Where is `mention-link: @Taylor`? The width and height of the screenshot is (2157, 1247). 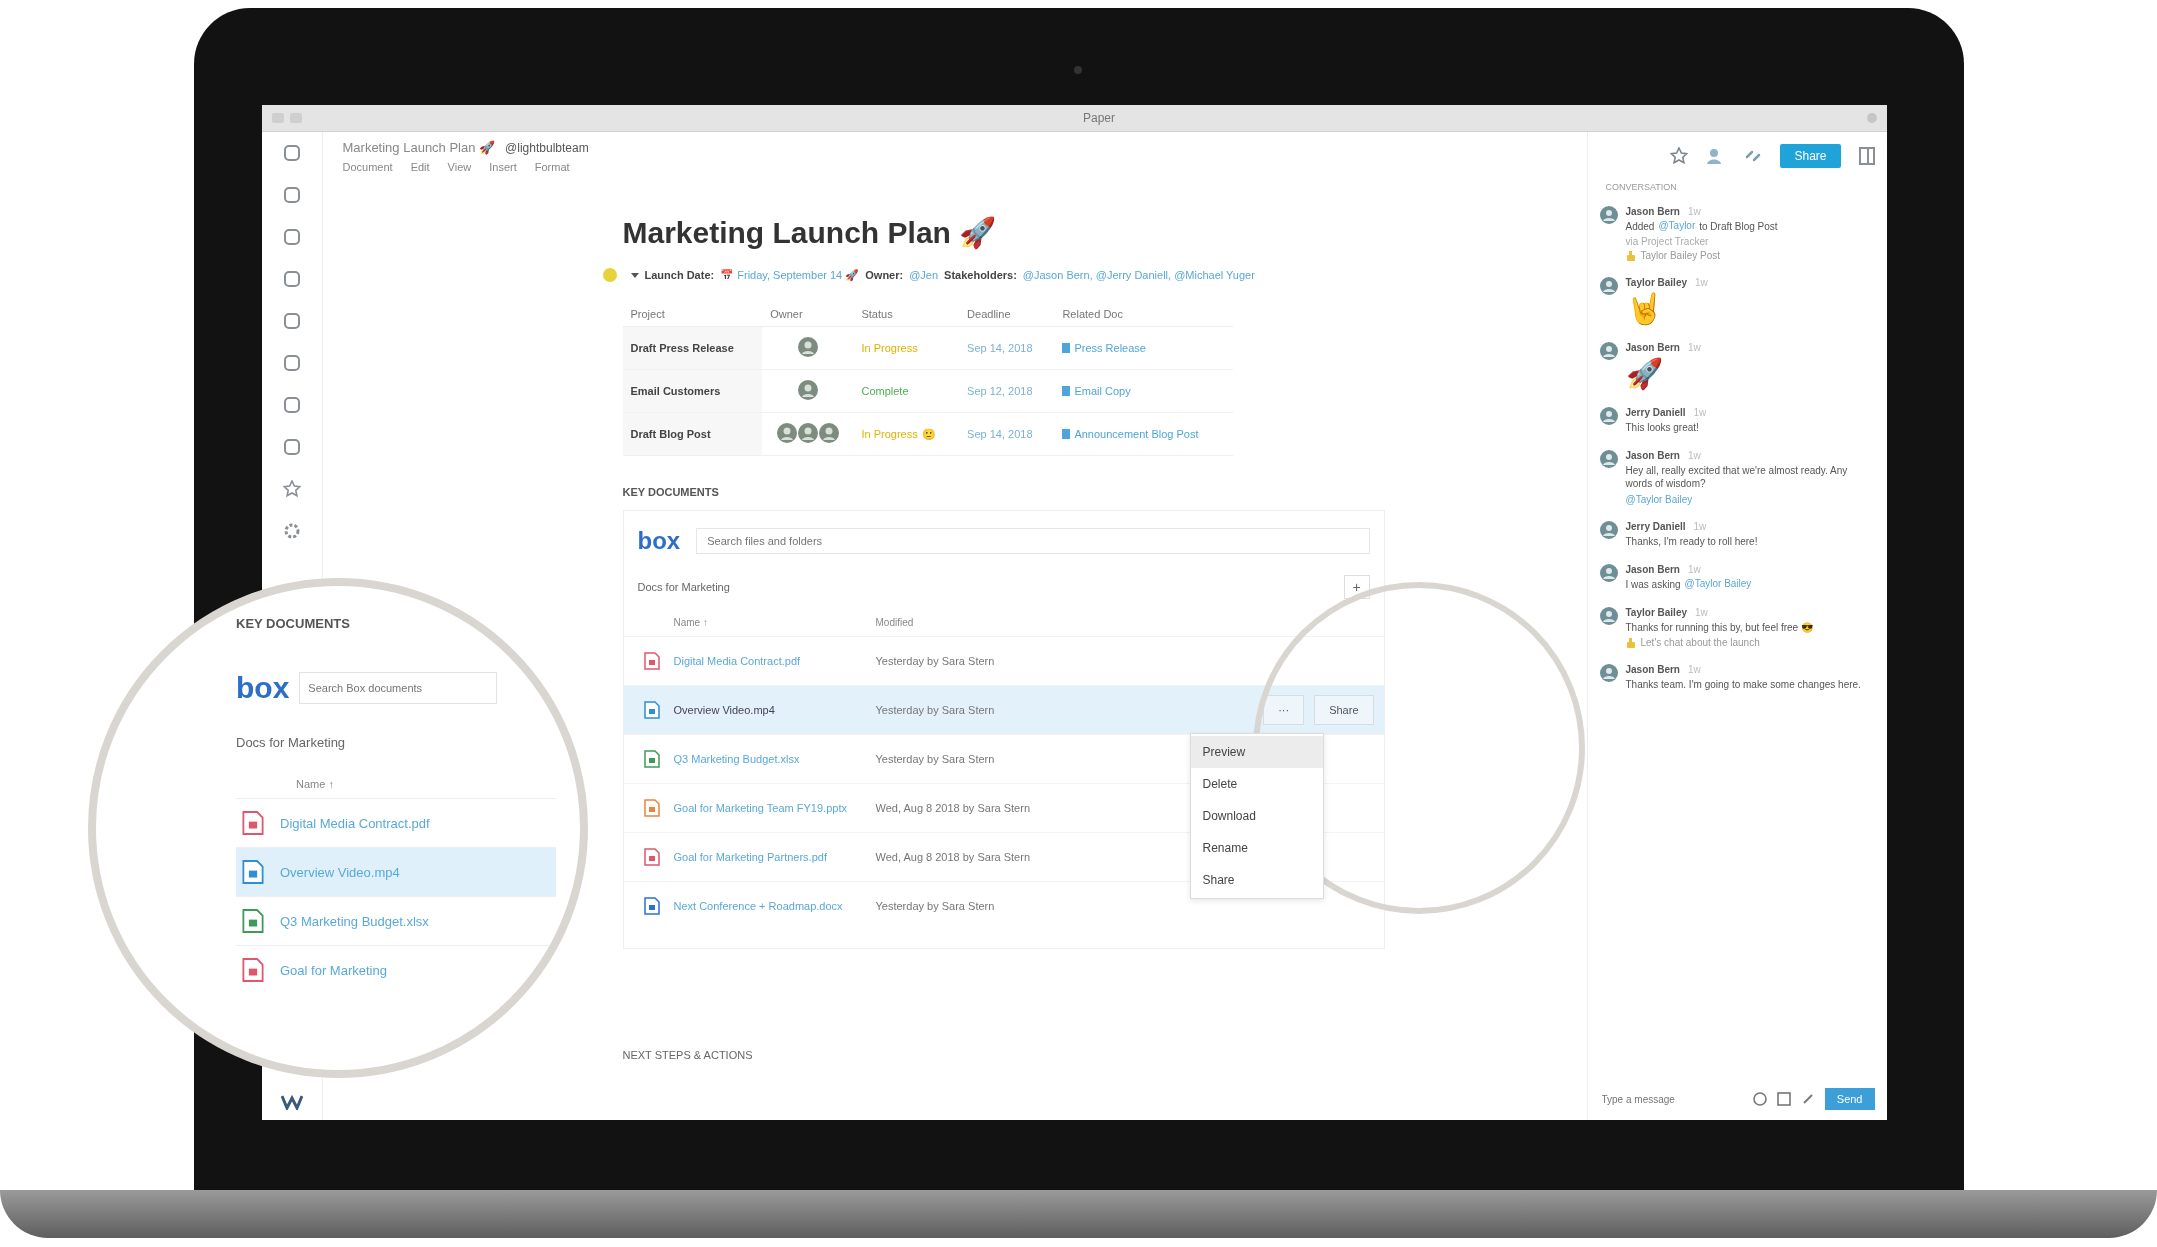
mention-link: @Taylor is located at coordinates (1677, 226).